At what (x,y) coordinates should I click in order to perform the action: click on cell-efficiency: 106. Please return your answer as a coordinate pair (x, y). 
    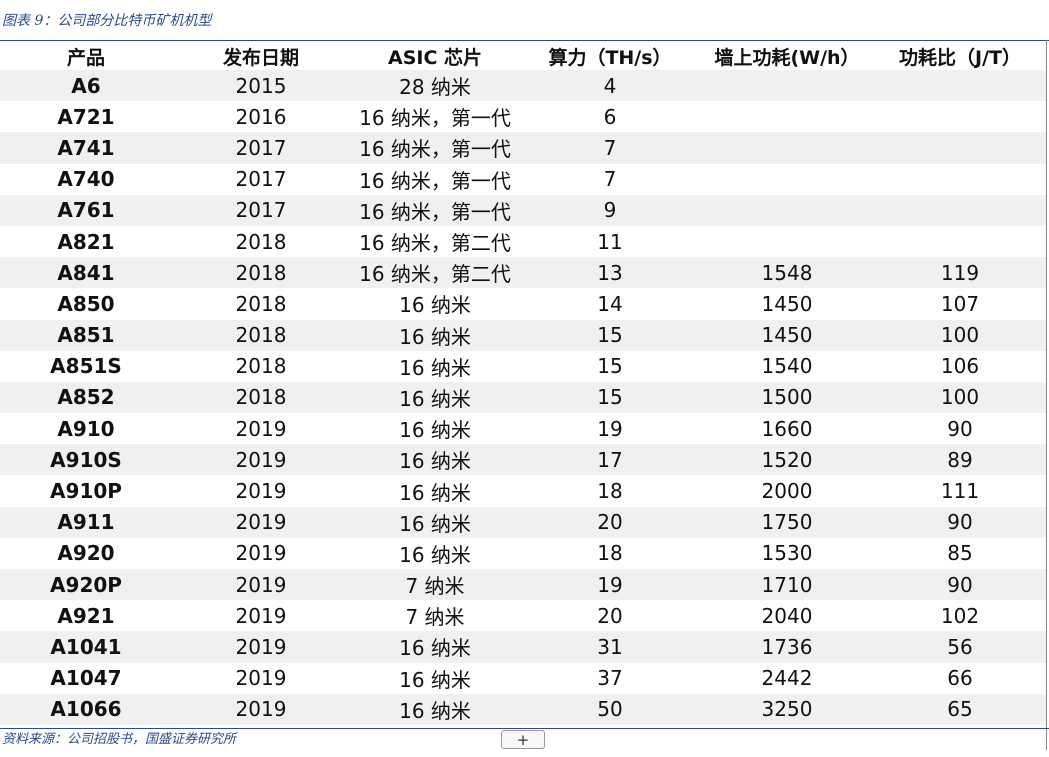
    Looking at the image, I should click on (960, 366).